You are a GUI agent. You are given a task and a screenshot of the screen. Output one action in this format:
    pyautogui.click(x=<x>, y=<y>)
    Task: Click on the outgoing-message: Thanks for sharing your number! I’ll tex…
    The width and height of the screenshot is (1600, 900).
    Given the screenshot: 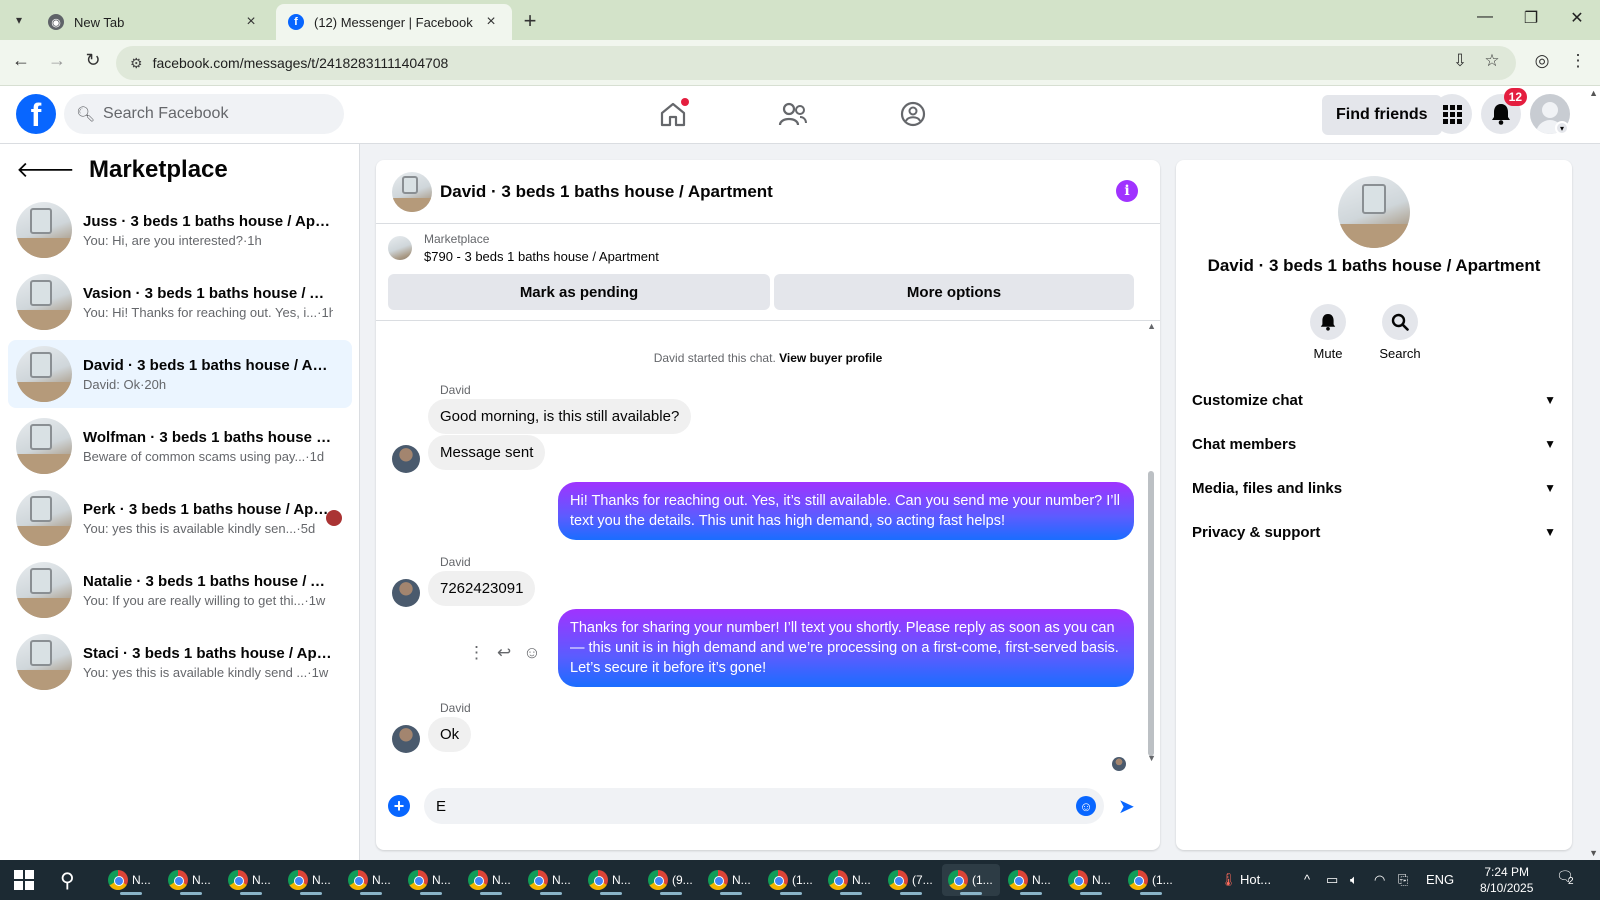 What is the action you would take?
    pyautogui.click(x=846, y=648)
    